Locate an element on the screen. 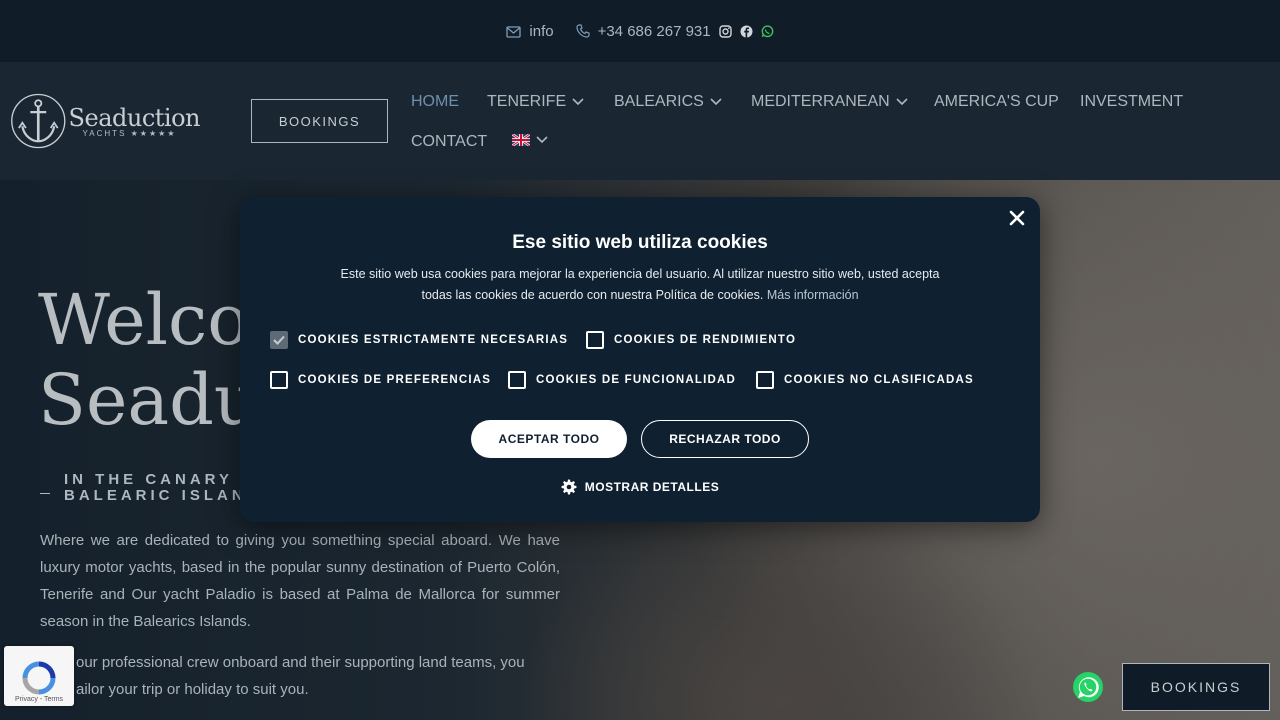 The image size is (1280, 720). nav-balearics-label: BALEARICS is located at coordinates (659, 101).